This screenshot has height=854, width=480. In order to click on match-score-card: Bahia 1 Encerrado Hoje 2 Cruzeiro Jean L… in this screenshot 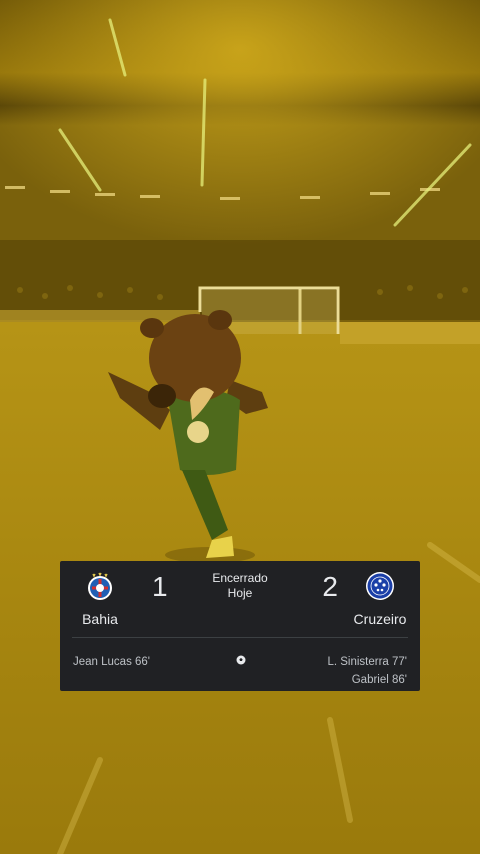, I will do `click(240, 626)`.